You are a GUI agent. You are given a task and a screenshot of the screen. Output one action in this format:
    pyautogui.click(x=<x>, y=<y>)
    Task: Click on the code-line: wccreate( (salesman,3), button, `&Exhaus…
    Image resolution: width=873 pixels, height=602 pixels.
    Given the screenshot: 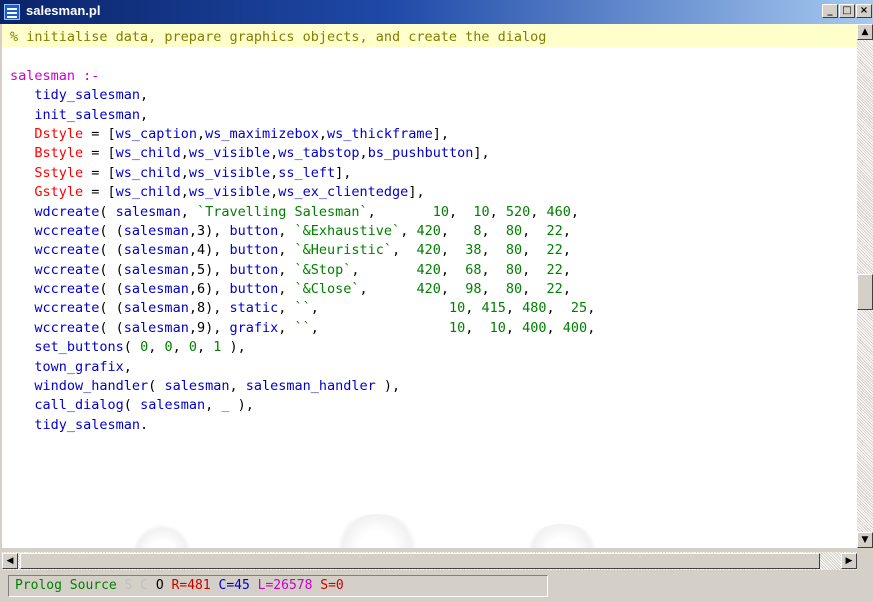 What is the action you would take?
    pyautogui.click(x=302, y=231)
    